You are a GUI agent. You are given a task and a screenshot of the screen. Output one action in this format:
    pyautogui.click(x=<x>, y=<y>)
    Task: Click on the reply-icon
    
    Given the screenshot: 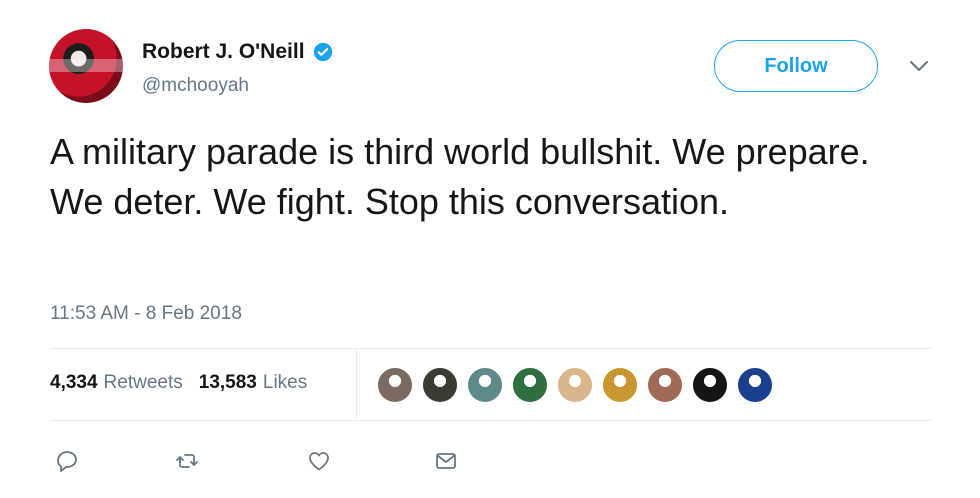 What is the action you would take?
    pyautogui.click(x=67, y=461)
    